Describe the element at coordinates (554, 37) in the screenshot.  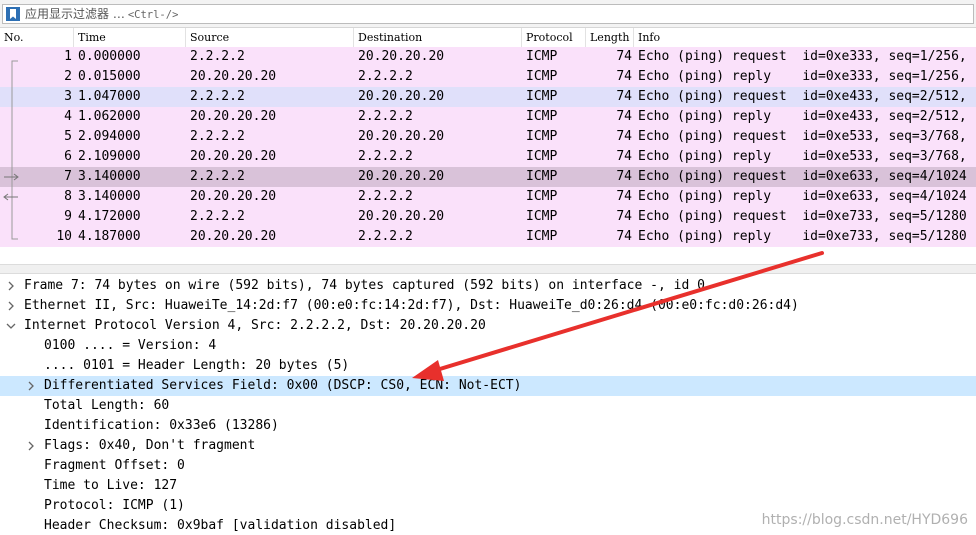
I see `column-header-protocol: Protocol` at that location.